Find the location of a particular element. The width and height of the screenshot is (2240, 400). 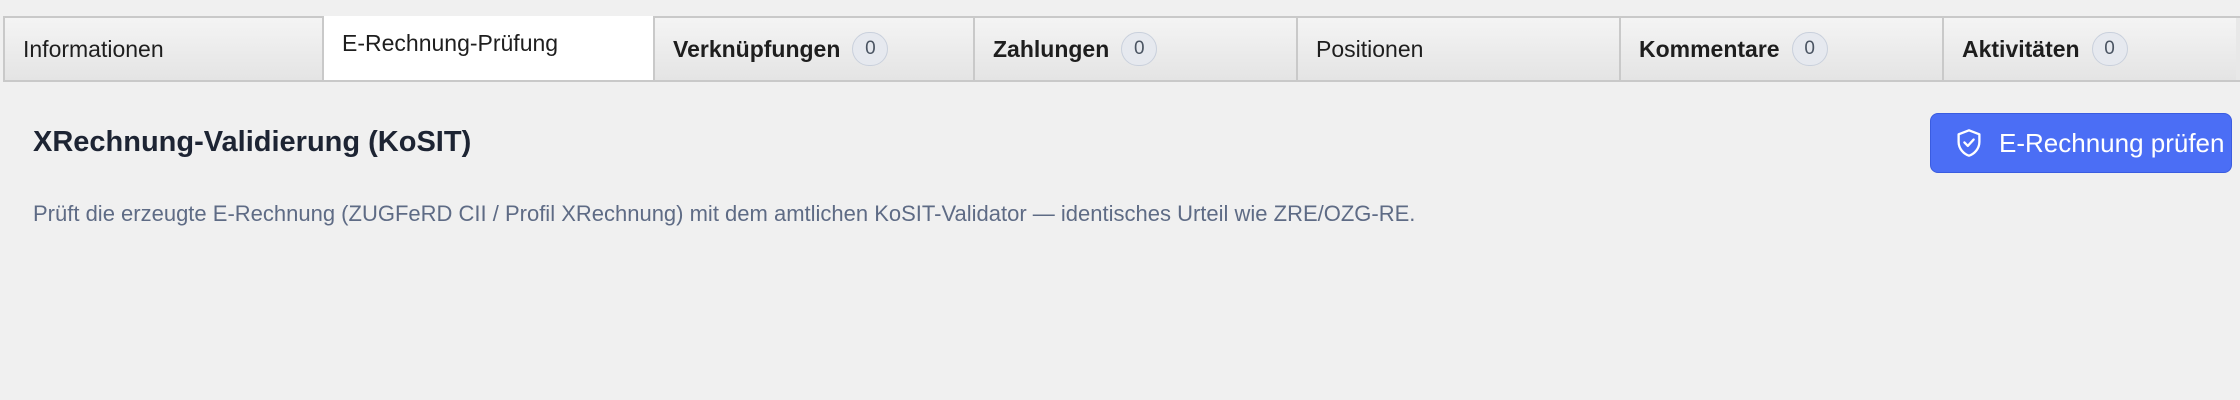

tab-label: Aktivitäten is located at coordinates (2021, 48).